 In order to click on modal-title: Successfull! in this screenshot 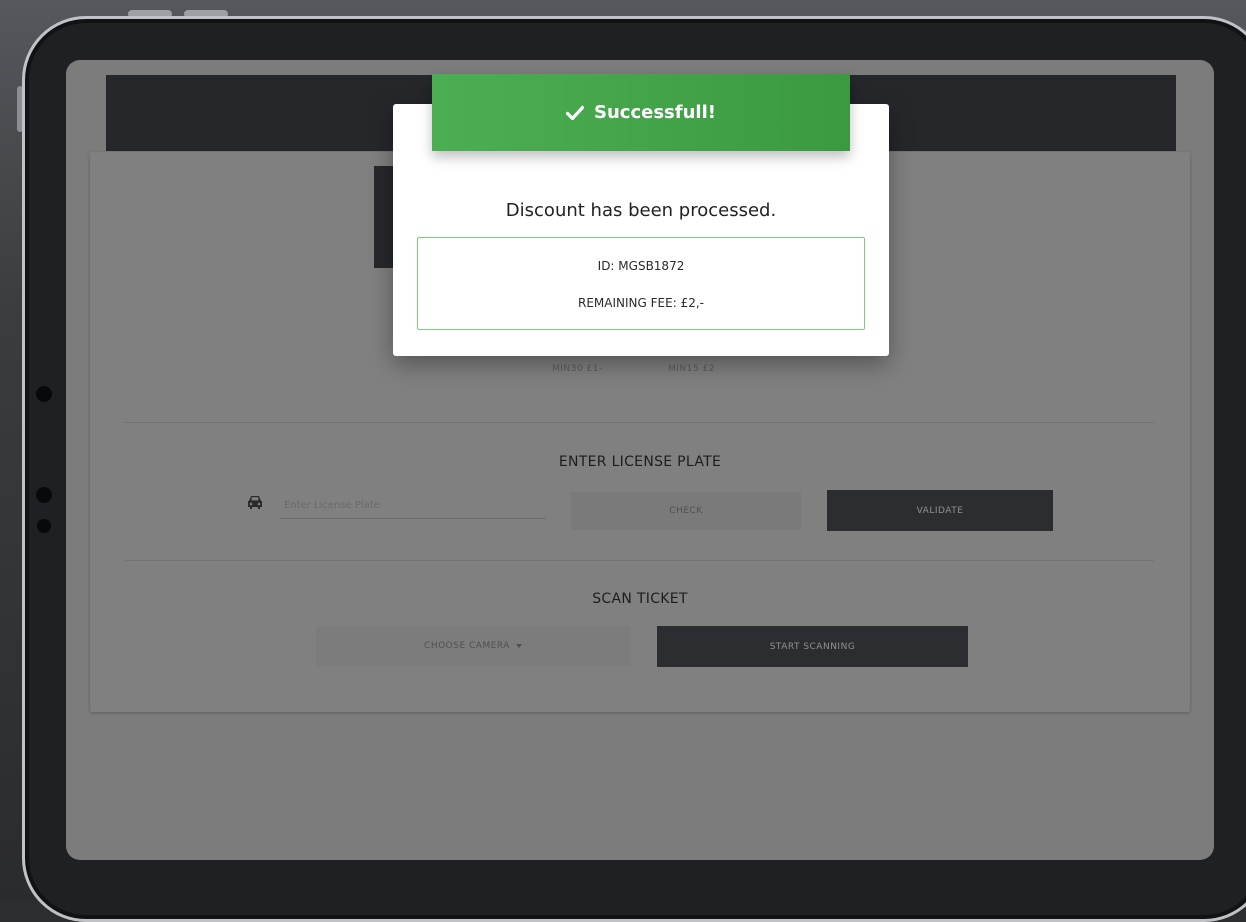, I will do `click(655, 112)`.